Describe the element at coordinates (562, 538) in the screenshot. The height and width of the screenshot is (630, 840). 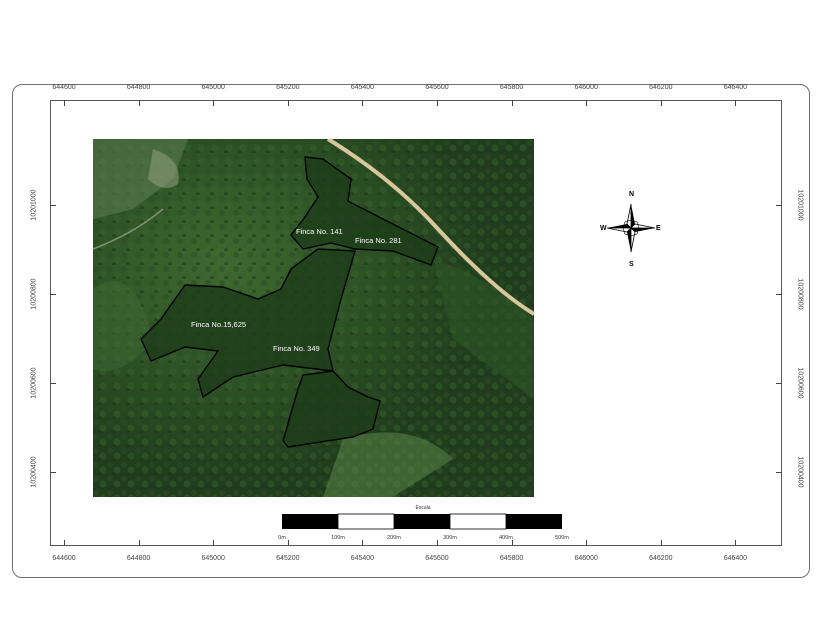
I see `scale-label: 500m` at that location.